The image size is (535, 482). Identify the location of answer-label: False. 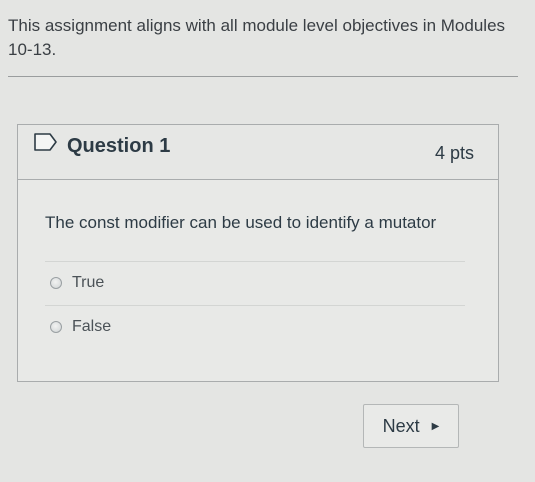
(92, 326).